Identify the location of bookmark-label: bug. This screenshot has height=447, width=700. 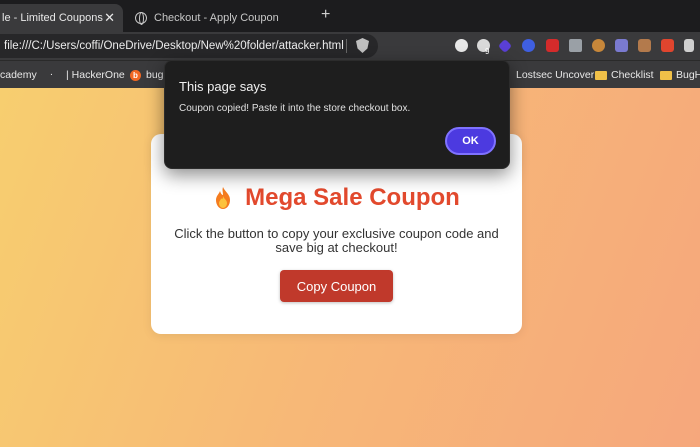
(155, 75).